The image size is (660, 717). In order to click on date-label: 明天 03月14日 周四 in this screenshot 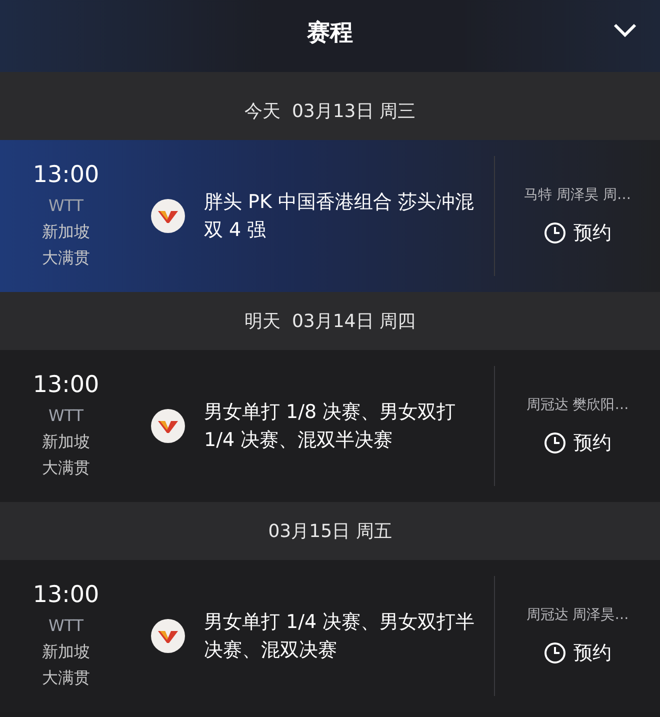, I will do `click(330, 321)`.